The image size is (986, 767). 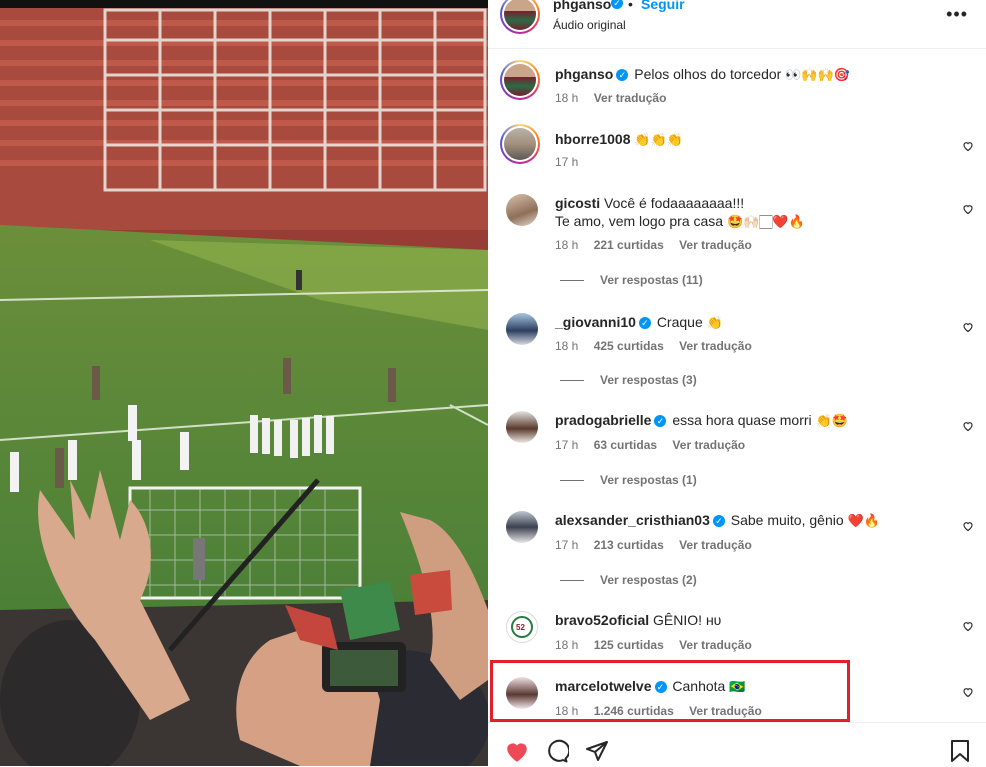 What do you see at coordinates (632, 520) in the screenshot?
I see `comment-username: alexsander_cristhian03` at bounding box center [632, 520].